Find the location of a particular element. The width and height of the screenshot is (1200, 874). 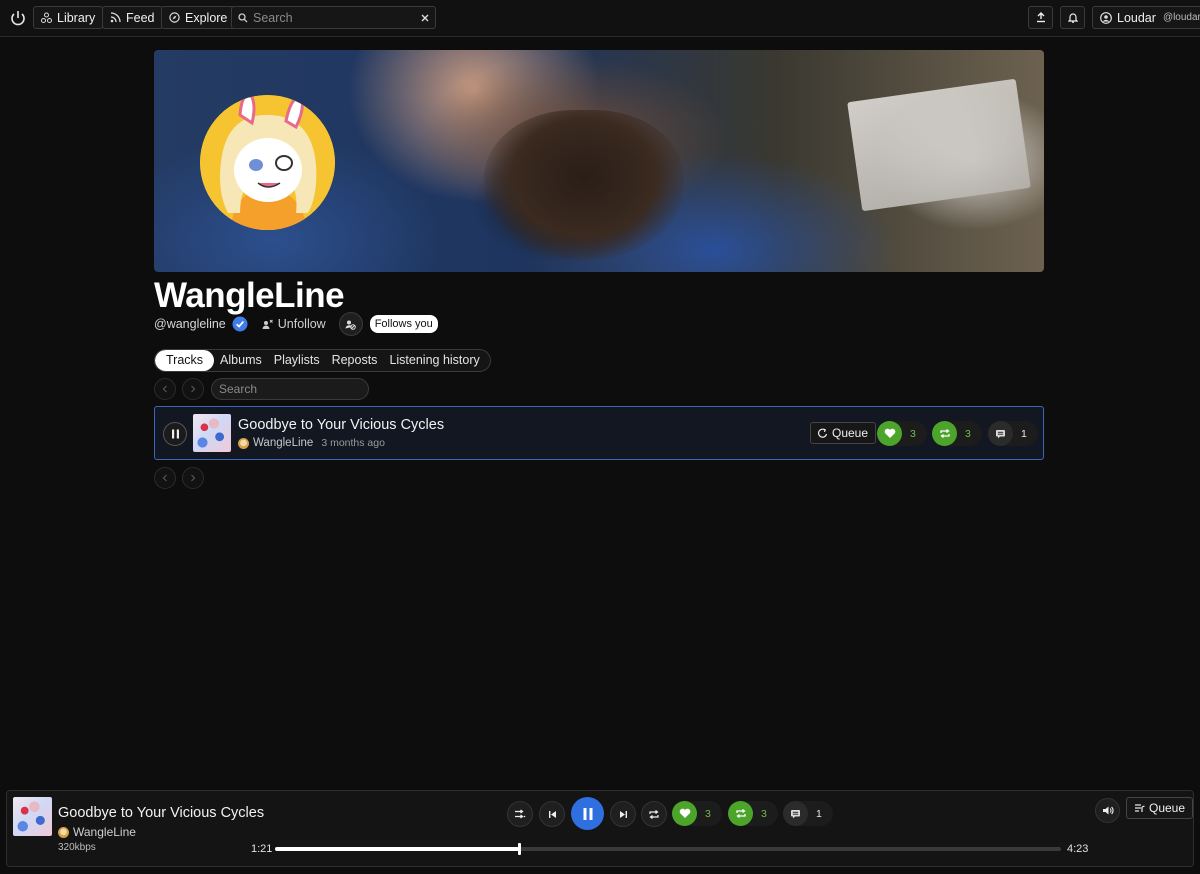

tab-playlists: Playlists is located at coordinates (297, 360).